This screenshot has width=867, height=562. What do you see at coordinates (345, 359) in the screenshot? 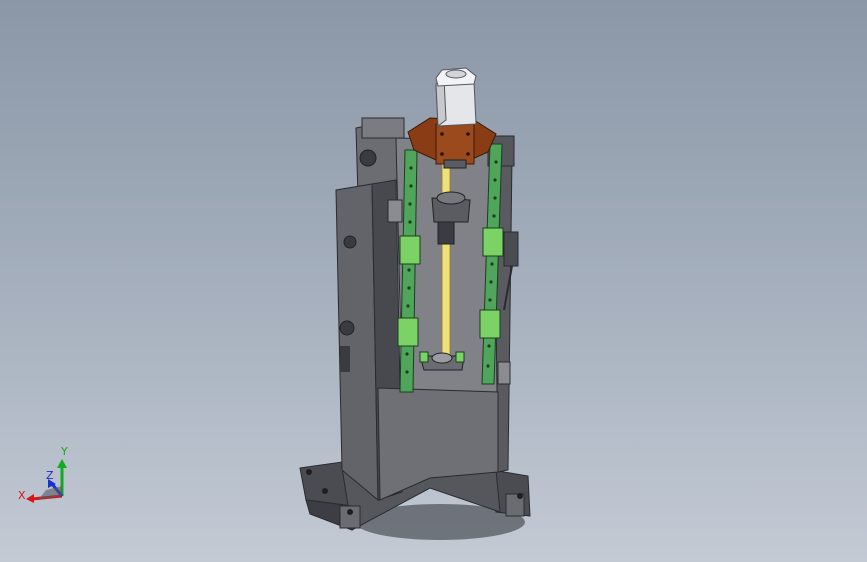
I see `column-slot-left` at bounding box center [345, 359].